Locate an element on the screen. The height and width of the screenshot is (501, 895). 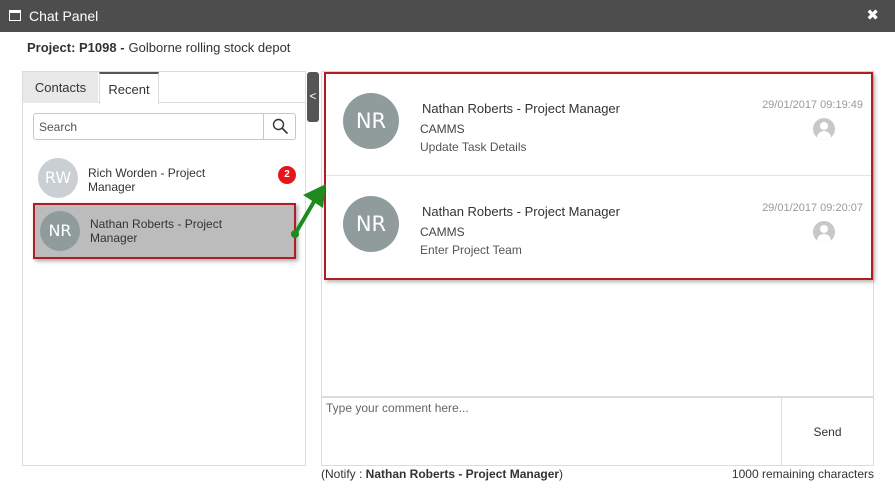
message-timestamp: 29/01/2017 09:19:49 is located at coordinates (812, 105).